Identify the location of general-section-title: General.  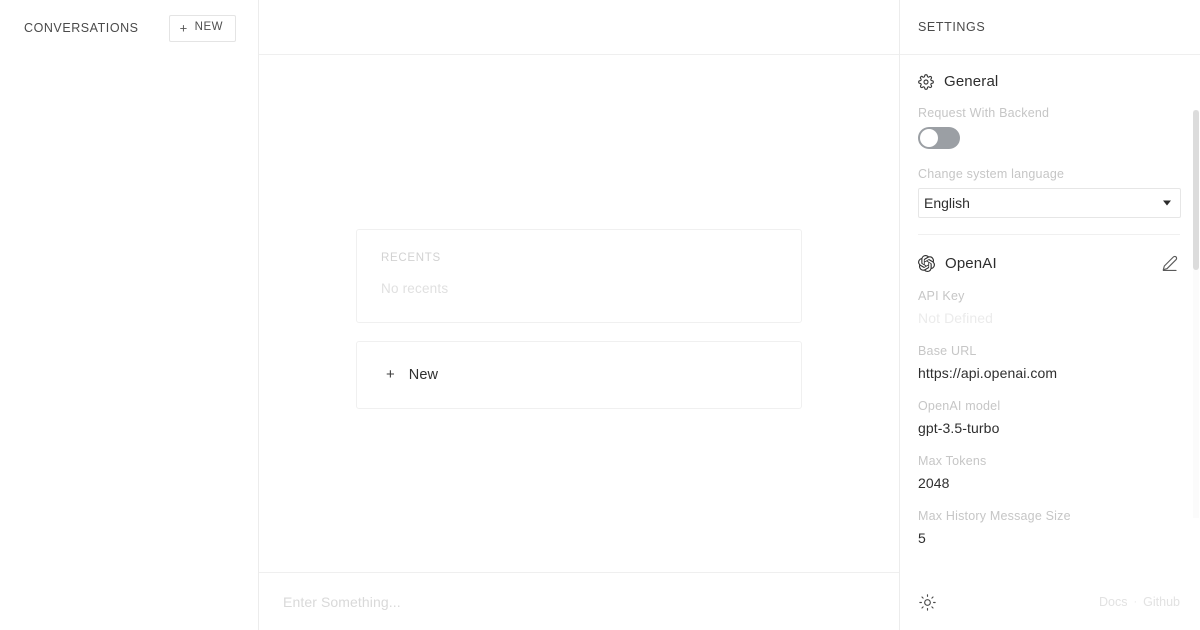
(971, 81).